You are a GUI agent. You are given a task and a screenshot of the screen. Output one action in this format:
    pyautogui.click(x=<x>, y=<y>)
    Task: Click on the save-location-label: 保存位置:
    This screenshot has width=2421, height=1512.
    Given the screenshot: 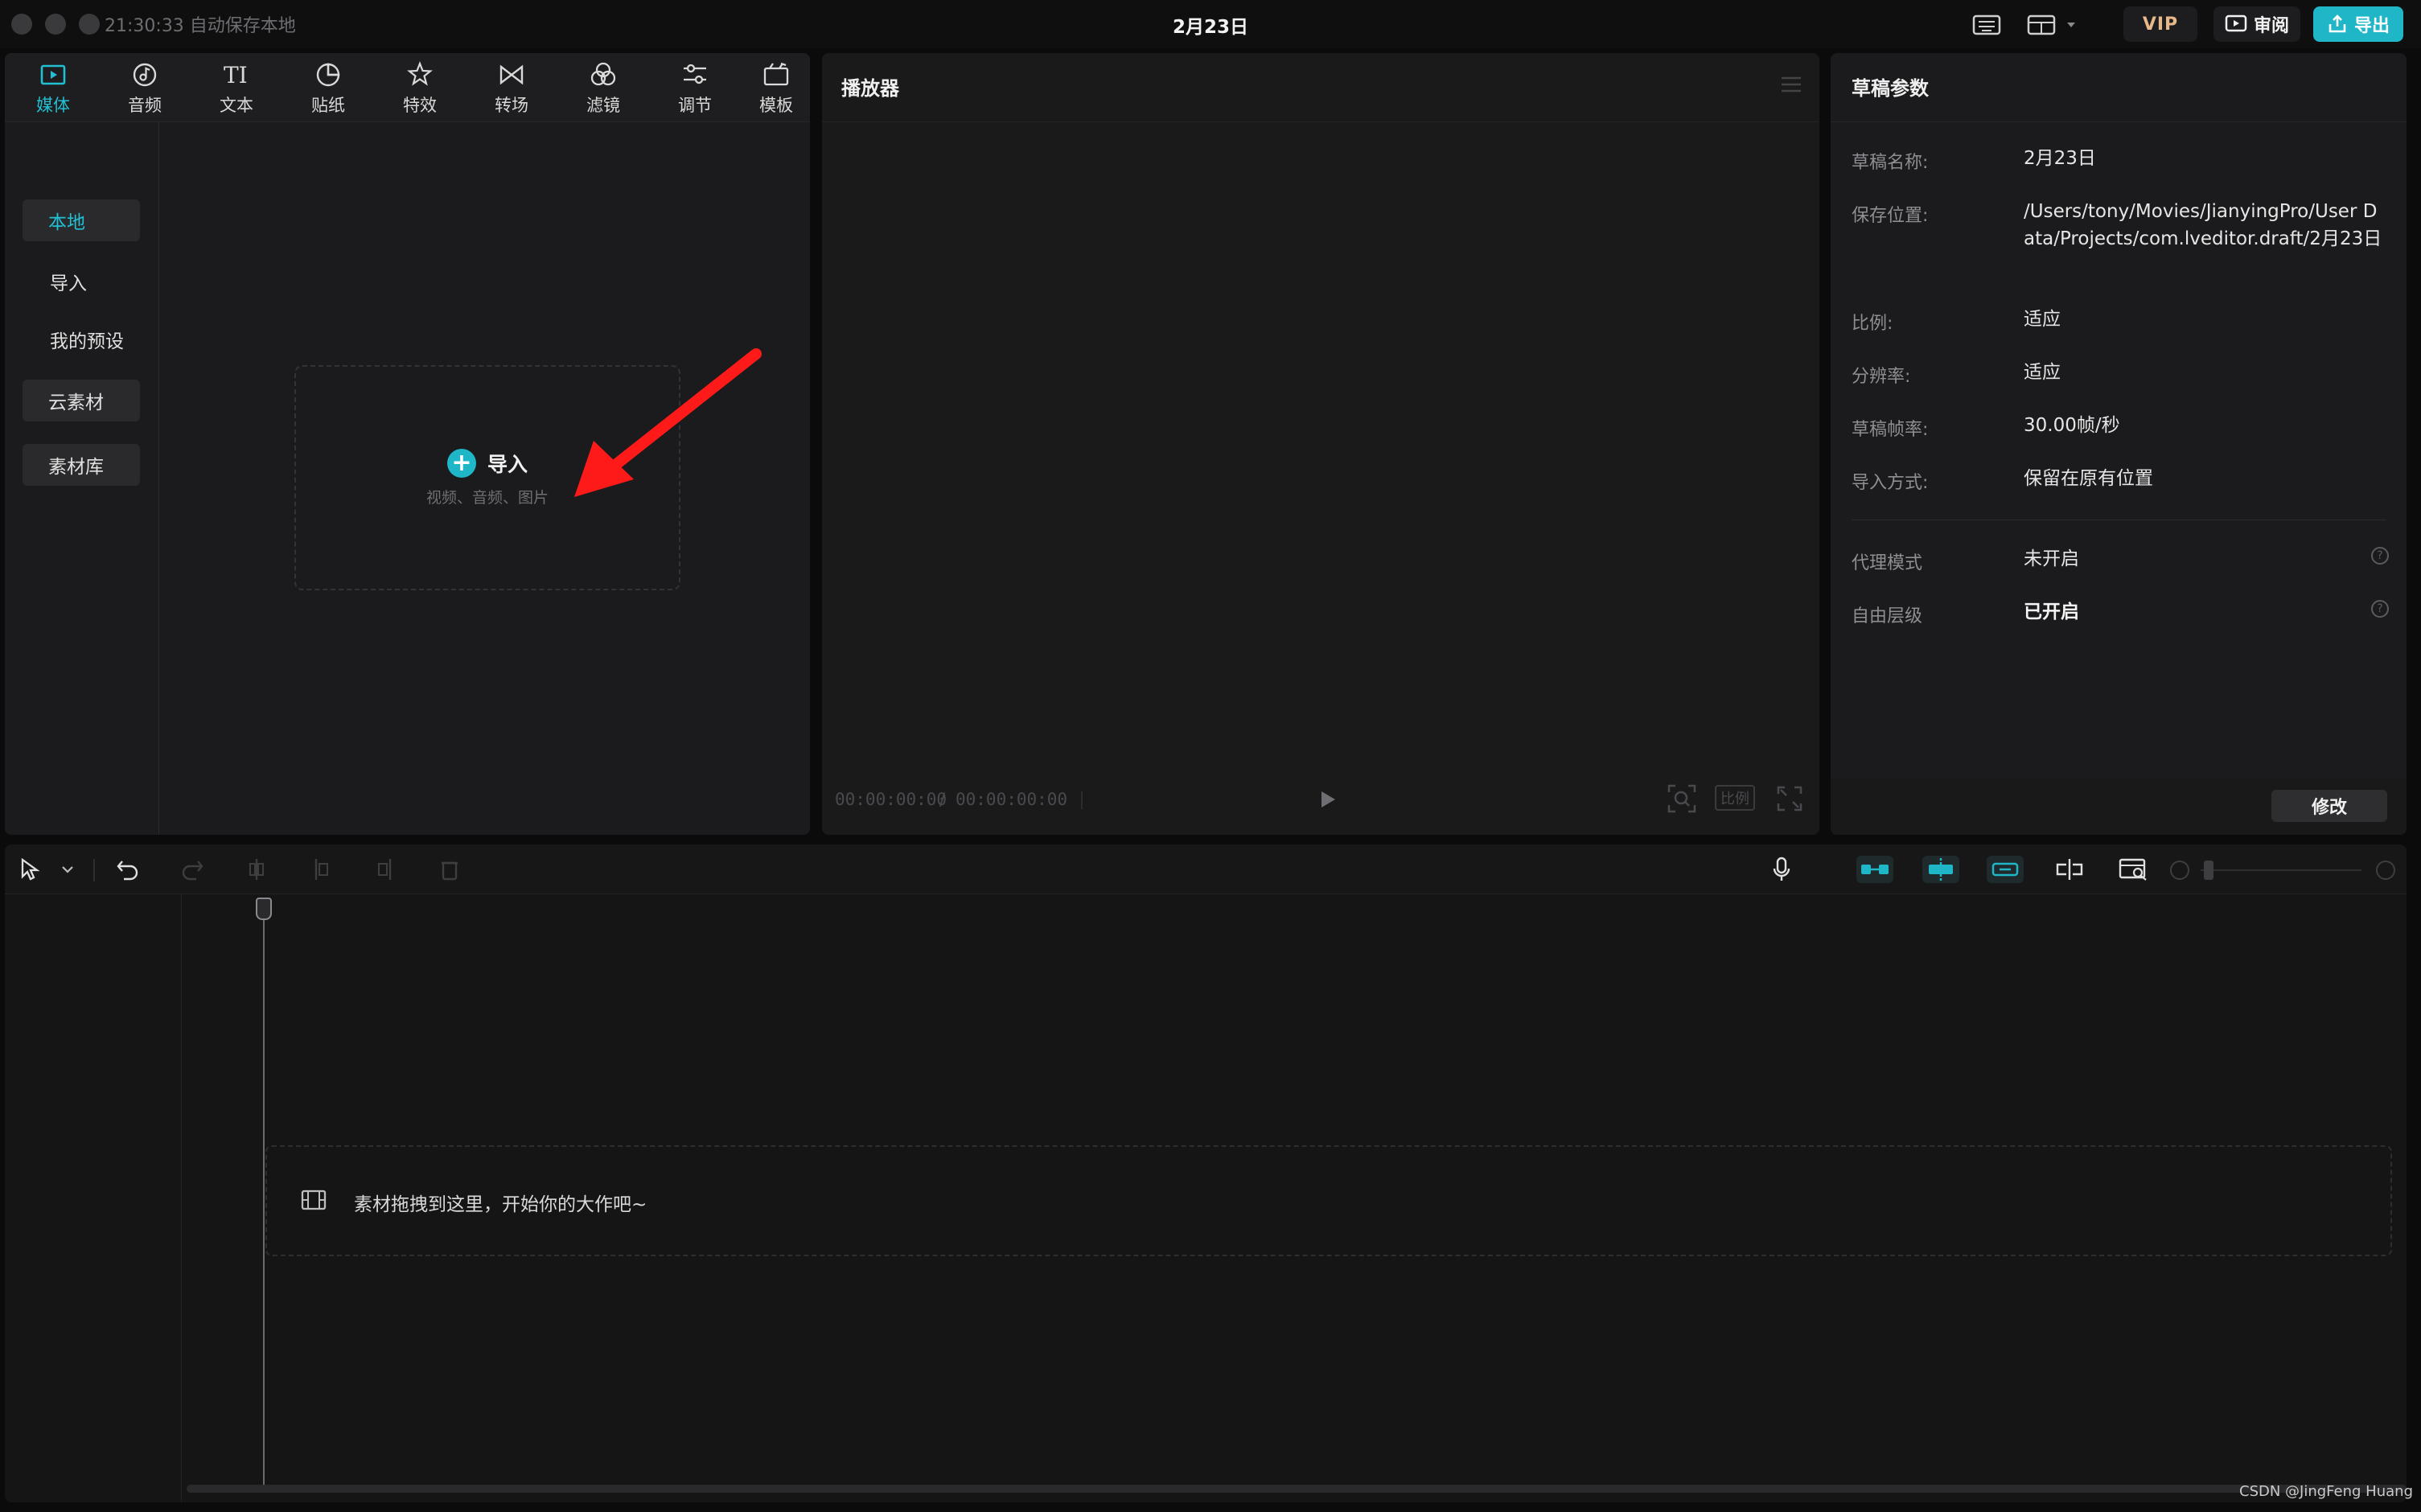 What is the action you would take?
    pyautogui.click(x=1890, y=216)
    